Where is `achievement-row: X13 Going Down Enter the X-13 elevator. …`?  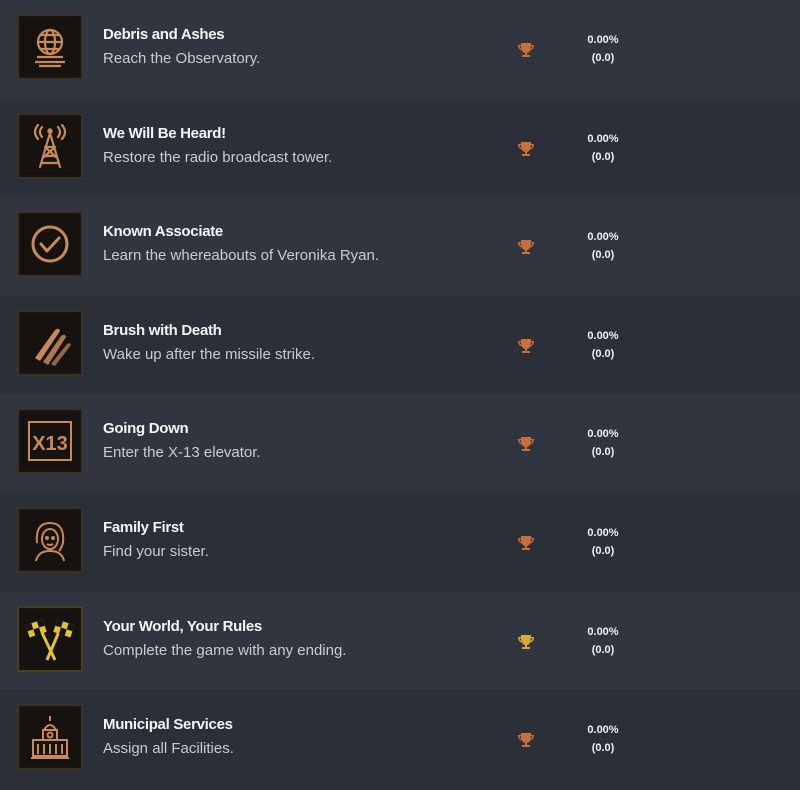
achievement-row: X13 Going Down Enter the X-13 elevator. … is located at coordinates (400, 443).